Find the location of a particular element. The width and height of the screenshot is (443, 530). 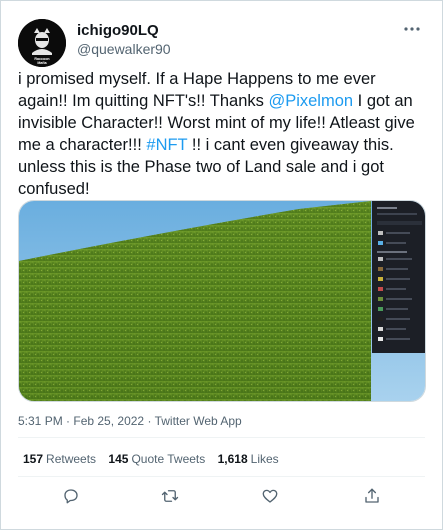

quote-tweets-stat: 145 Quote Tweets is located at coordinates (156, 459).